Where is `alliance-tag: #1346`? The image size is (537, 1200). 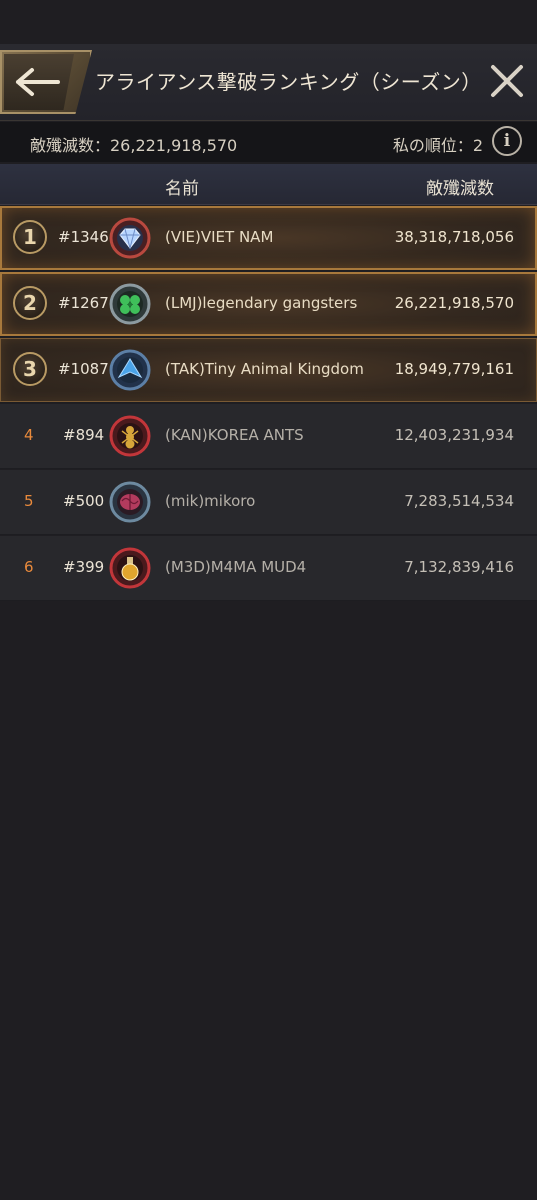
alliance-tag: #1346 is located at coordinates (83, 237).